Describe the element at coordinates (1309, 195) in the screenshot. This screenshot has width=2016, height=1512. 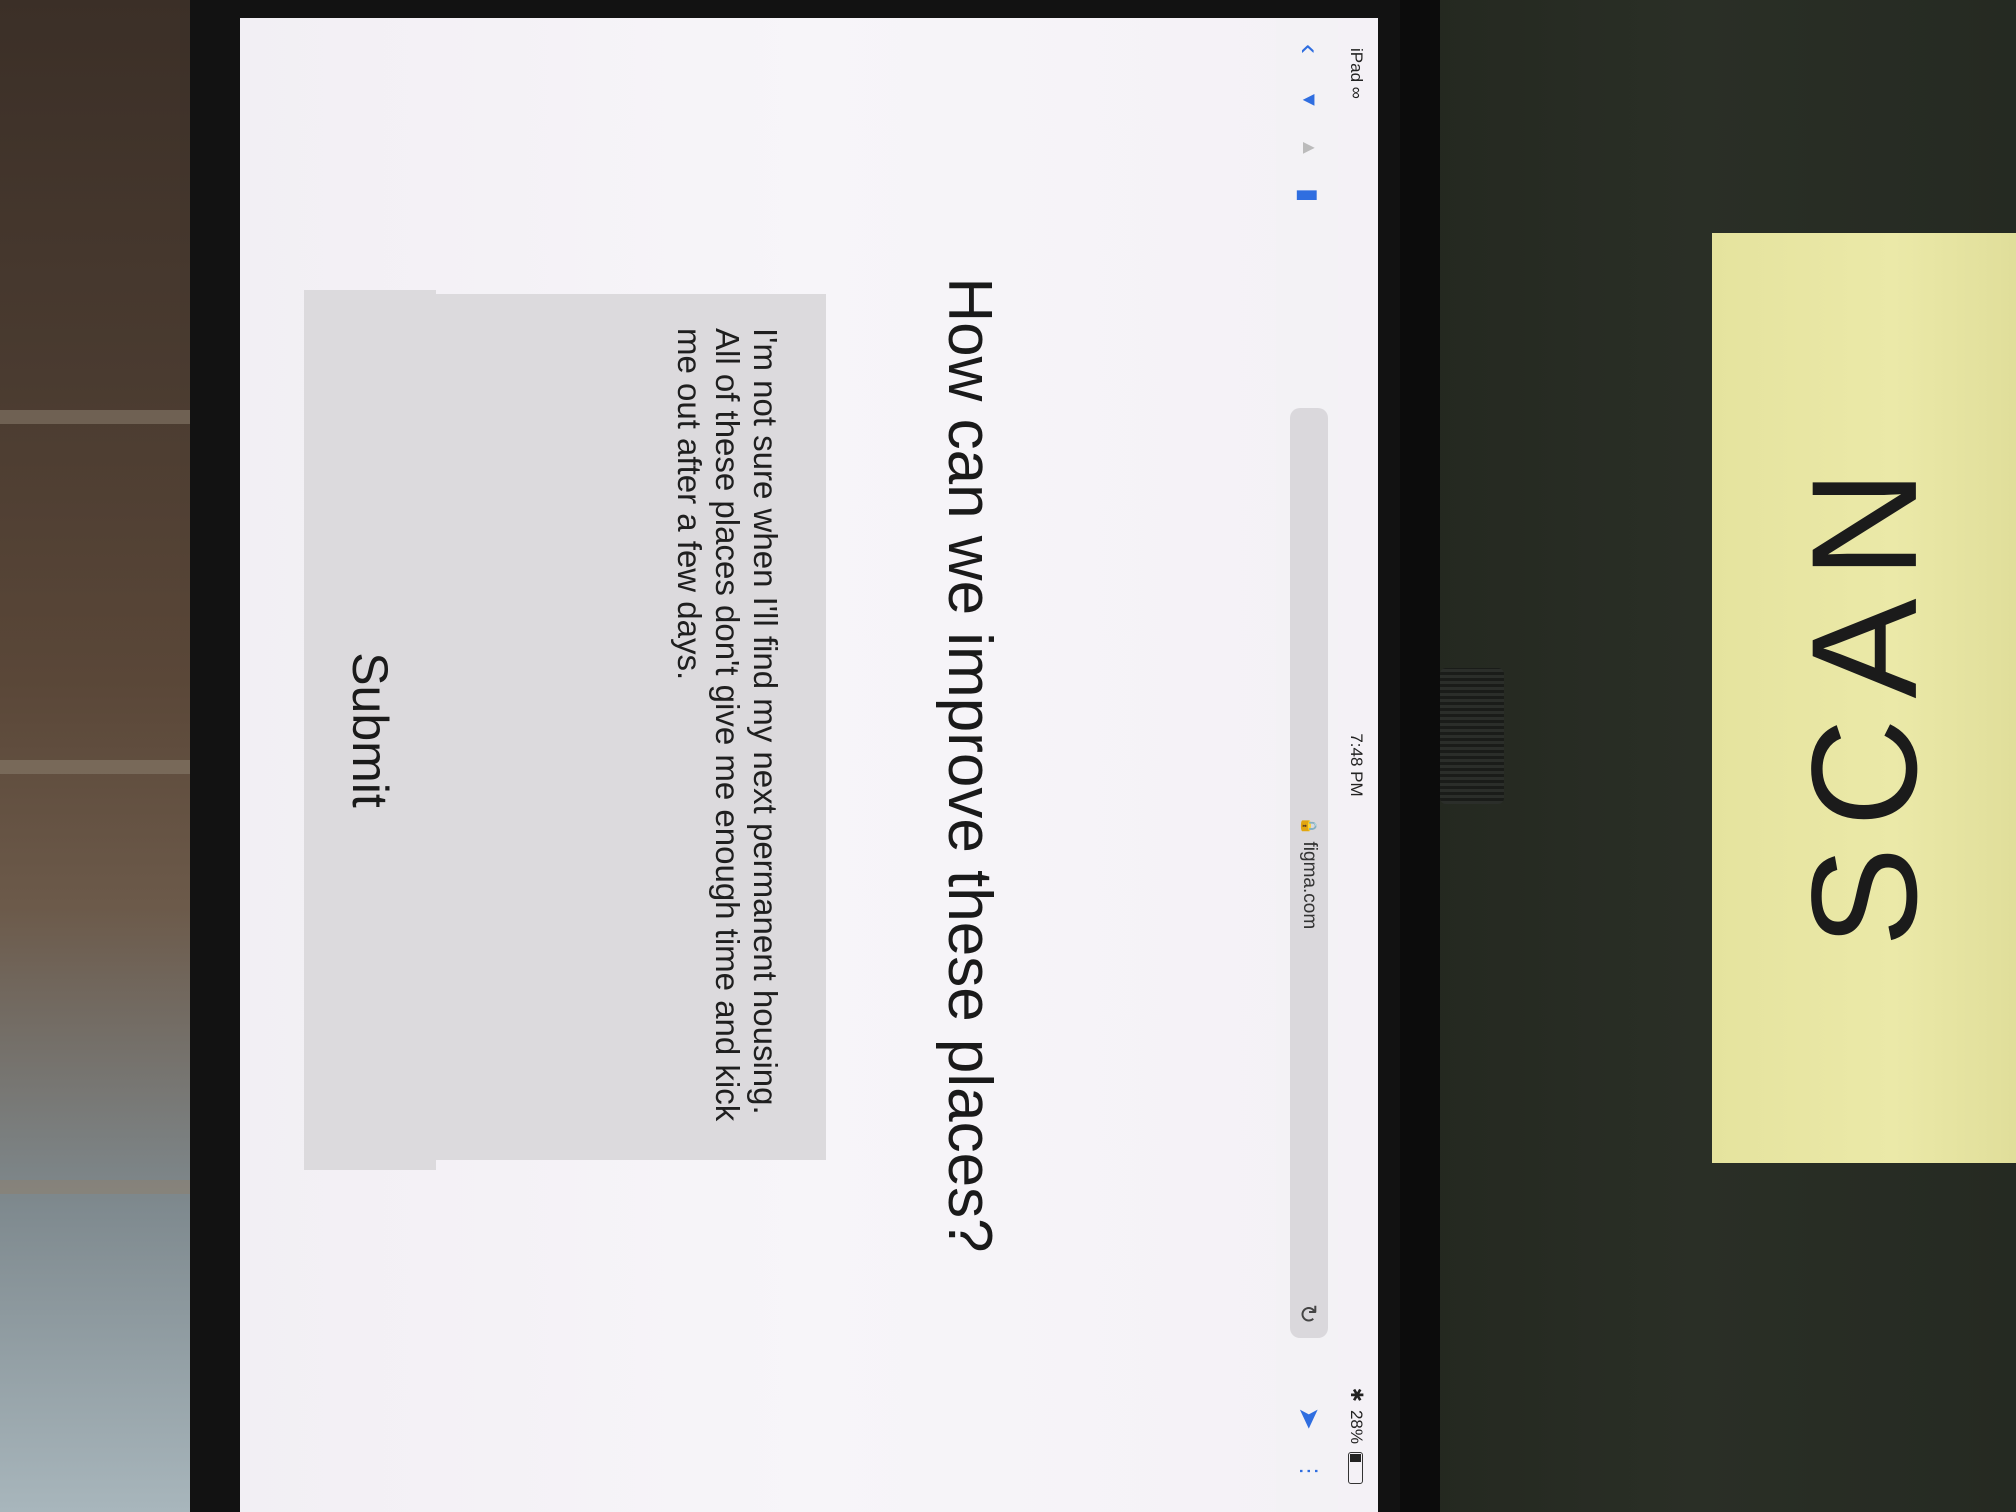
I see `bookmarks-icon: ▮` at that location.